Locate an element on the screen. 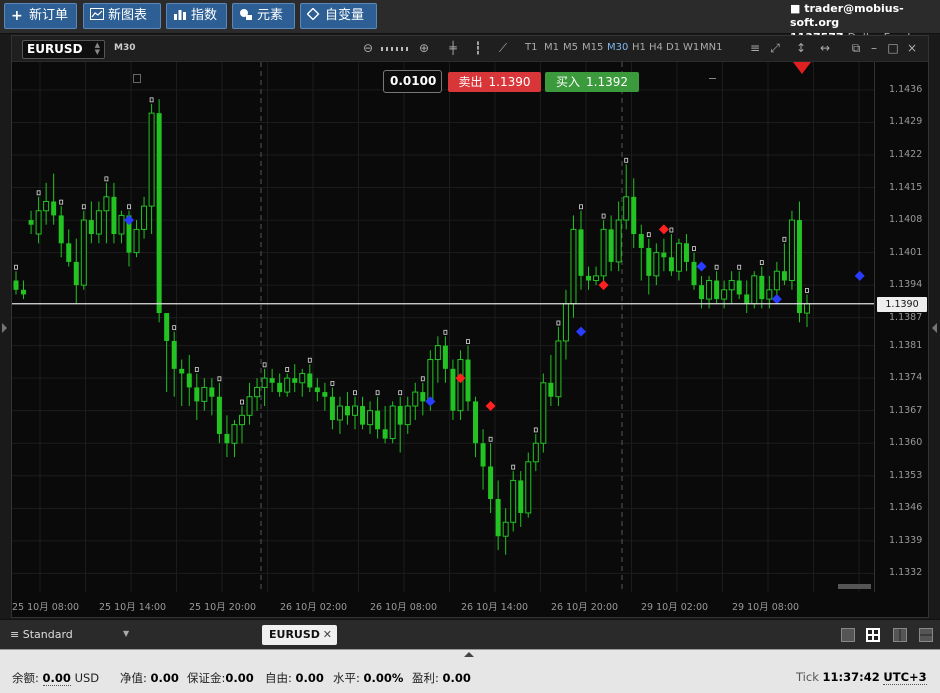  buy-button: 买入 1.1392 is located at coordinates (592, 82).